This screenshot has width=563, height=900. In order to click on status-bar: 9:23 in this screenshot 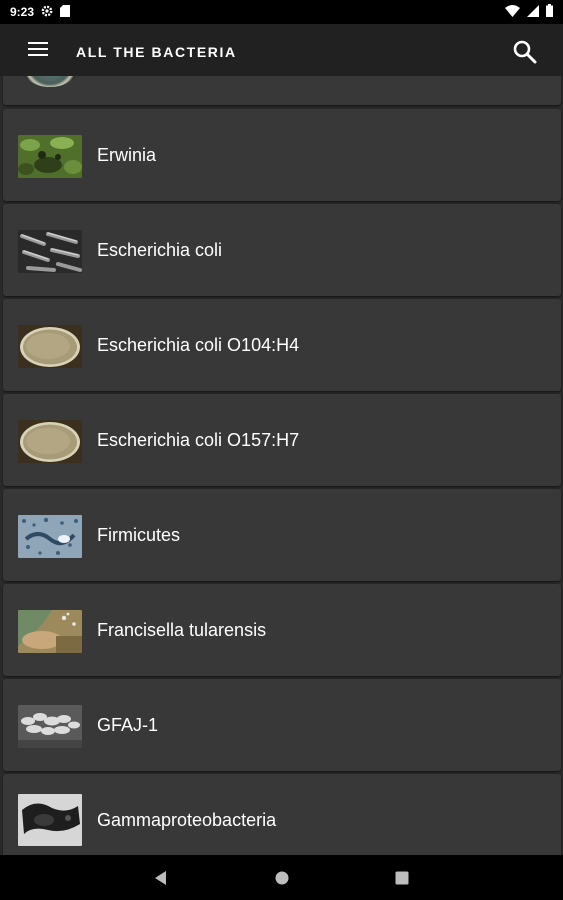, I will do `click(281, 12)`.